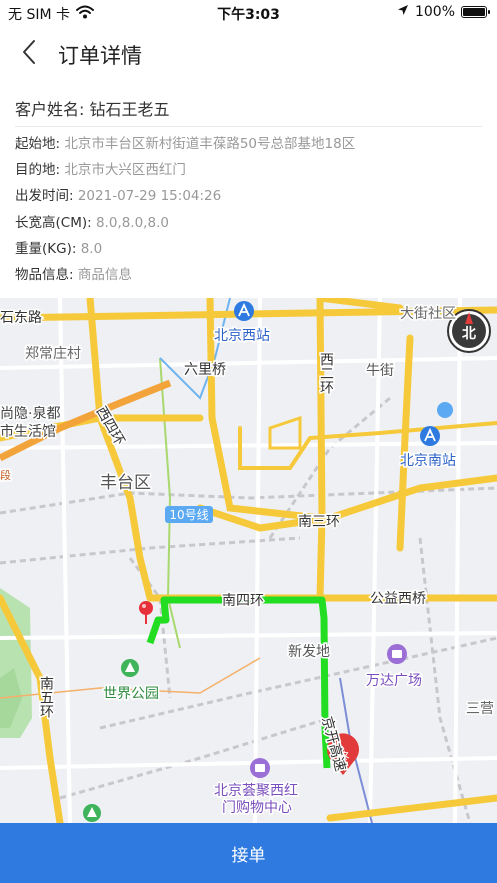  I want to click on subway-line-label: 10号线, so click(188, 515).